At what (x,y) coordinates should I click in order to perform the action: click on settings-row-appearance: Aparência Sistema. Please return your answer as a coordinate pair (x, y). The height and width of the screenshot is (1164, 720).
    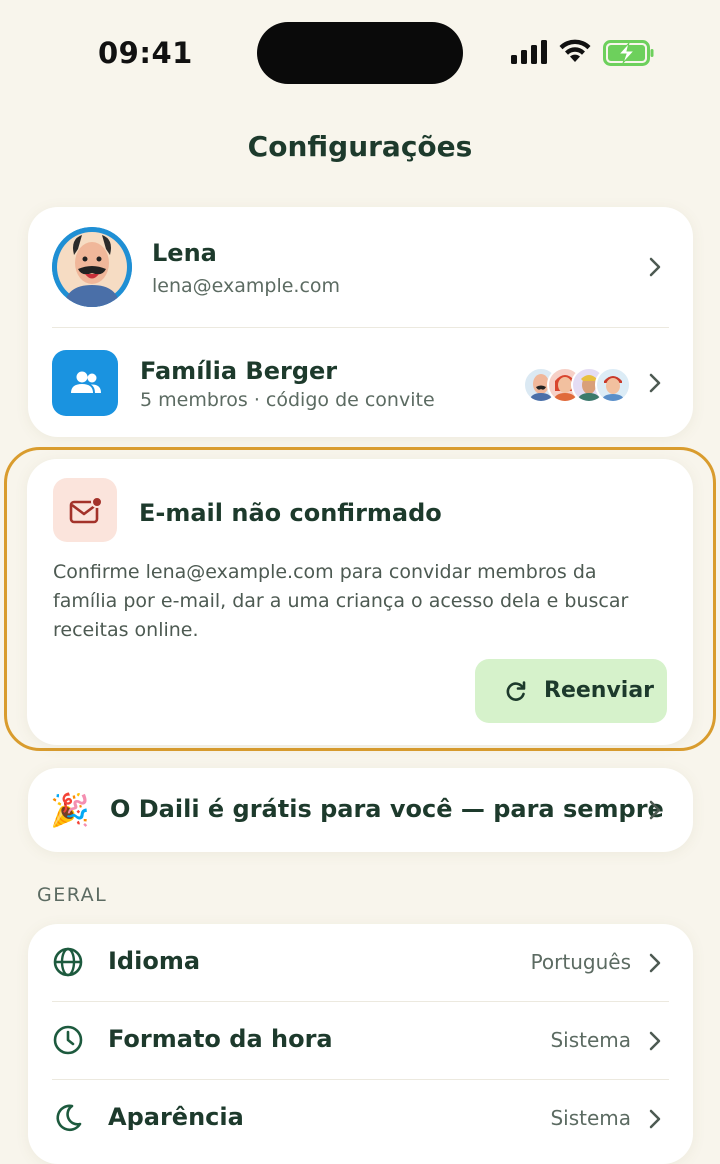
    Looking at the image, I should click on (360, 1119).